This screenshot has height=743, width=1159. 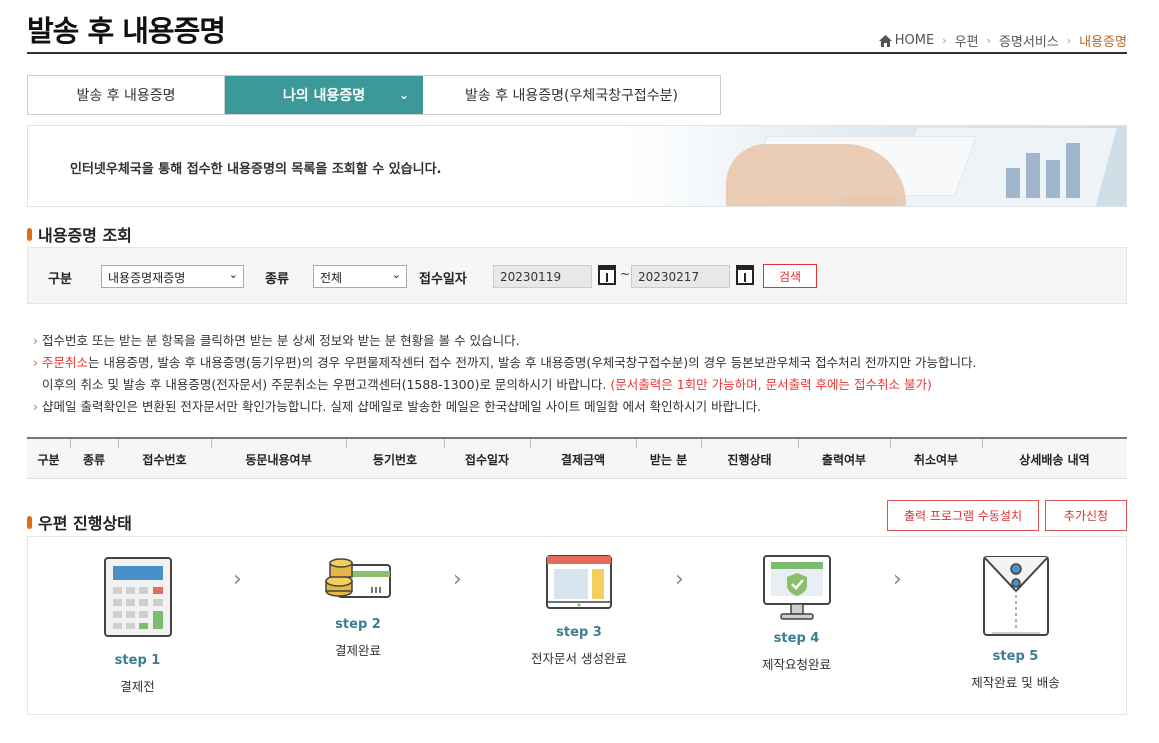 I want to click on breadcrumb: HOME › 우편 › 증명서비스 › 내용증명, so click(x=1002, y=40).